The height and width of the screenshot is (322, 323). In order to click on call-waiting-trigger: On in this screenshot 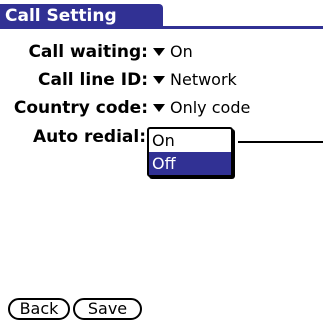, I will do `click(173, 52)`.